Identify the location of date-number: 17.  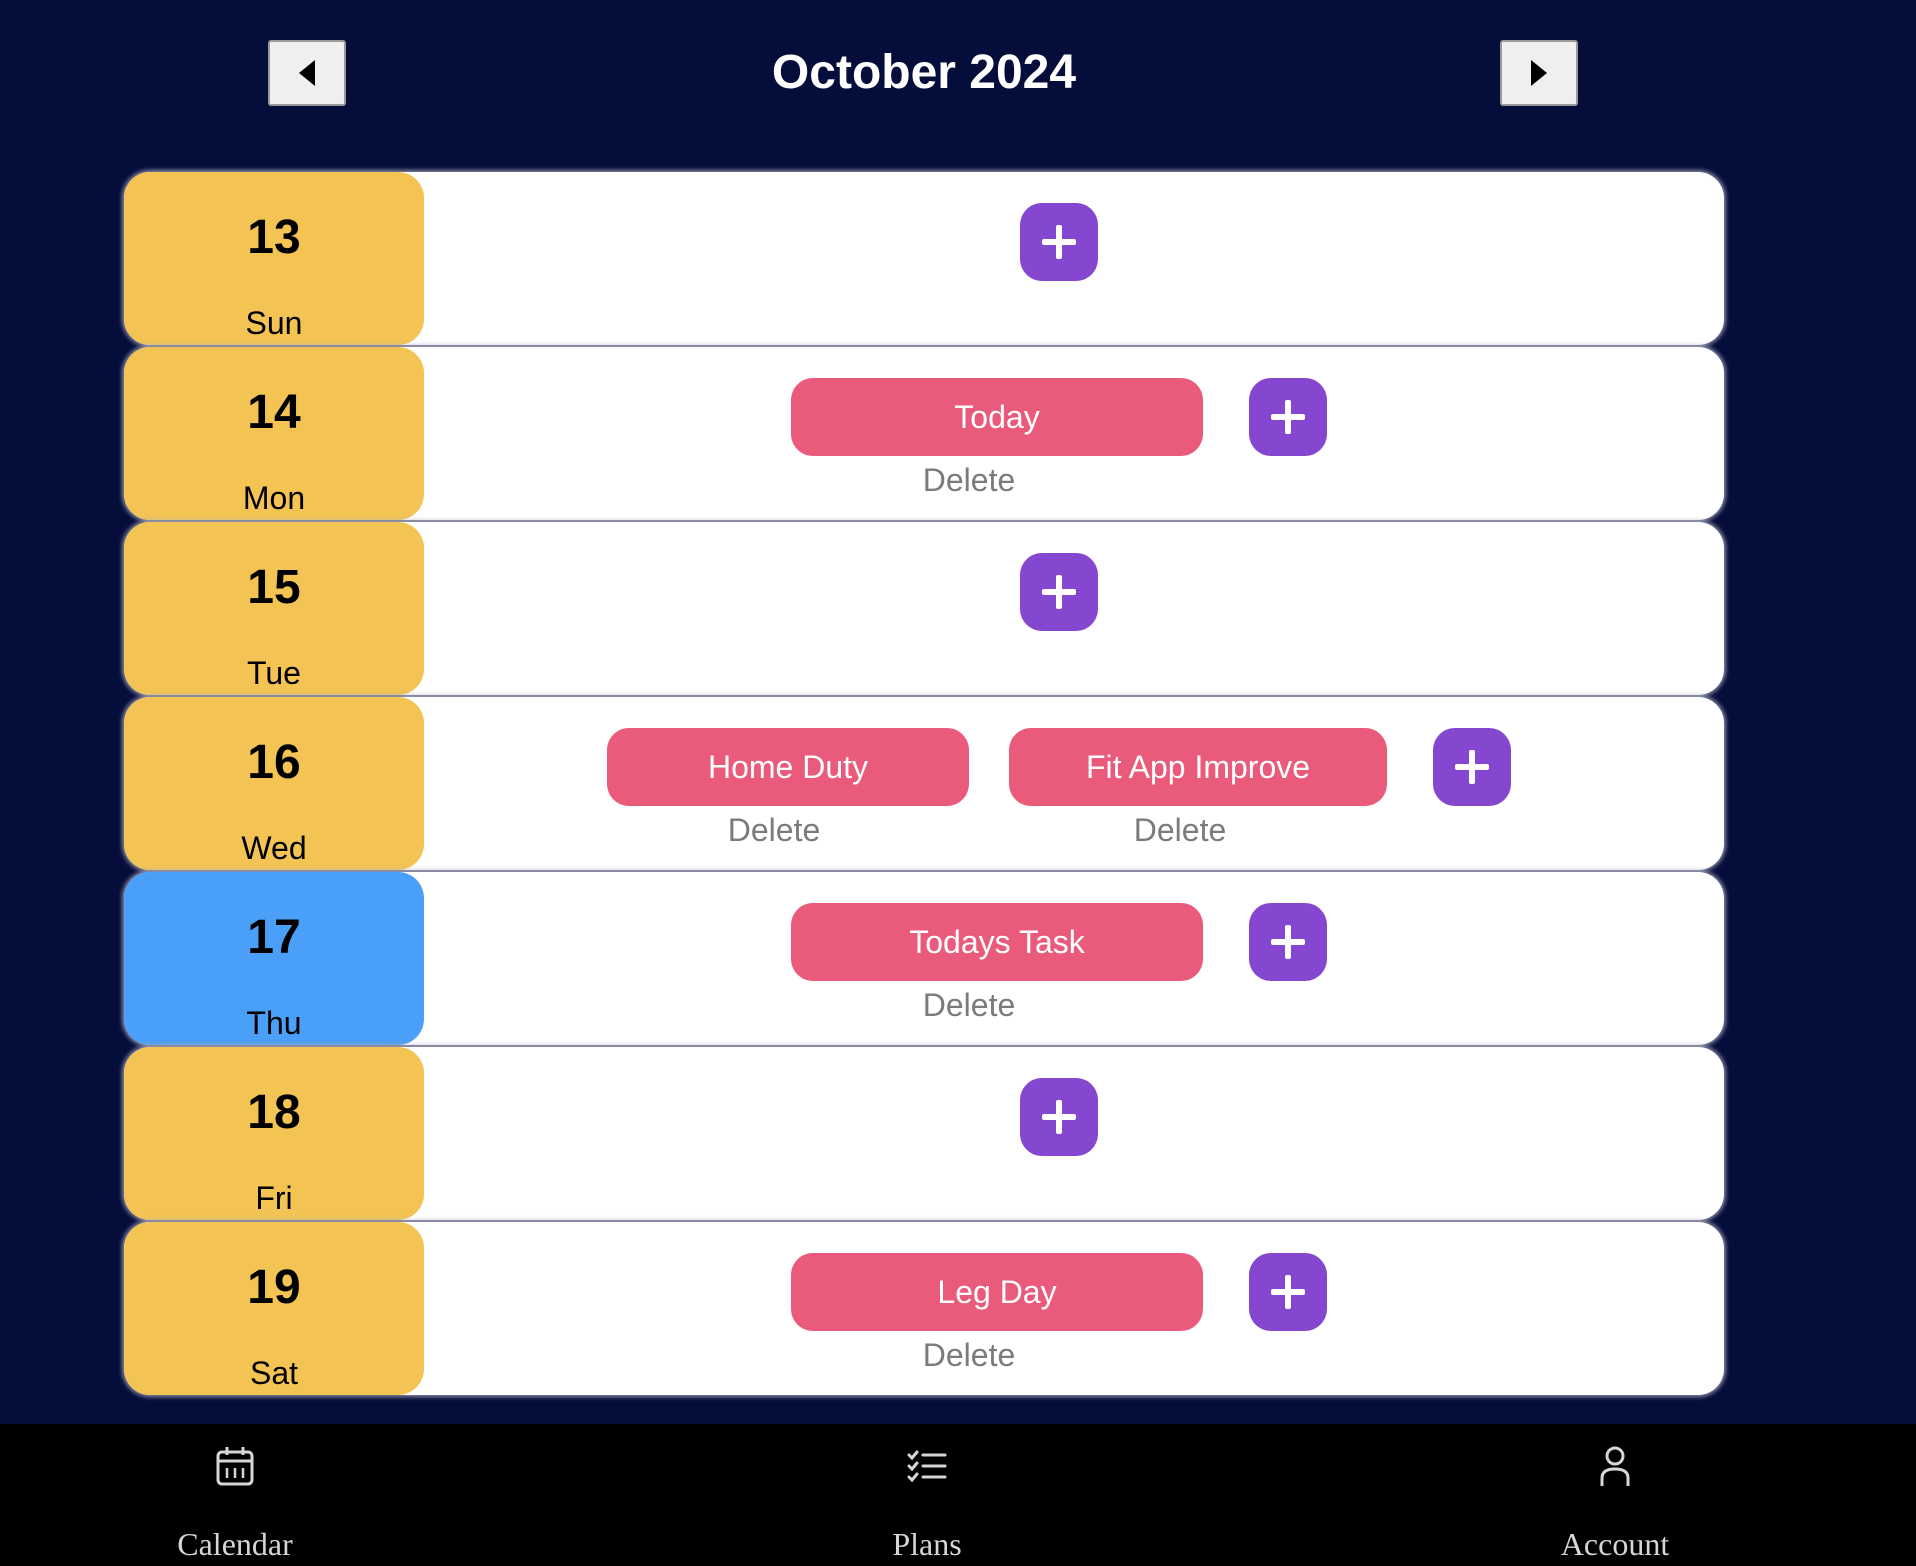
(274, 937).